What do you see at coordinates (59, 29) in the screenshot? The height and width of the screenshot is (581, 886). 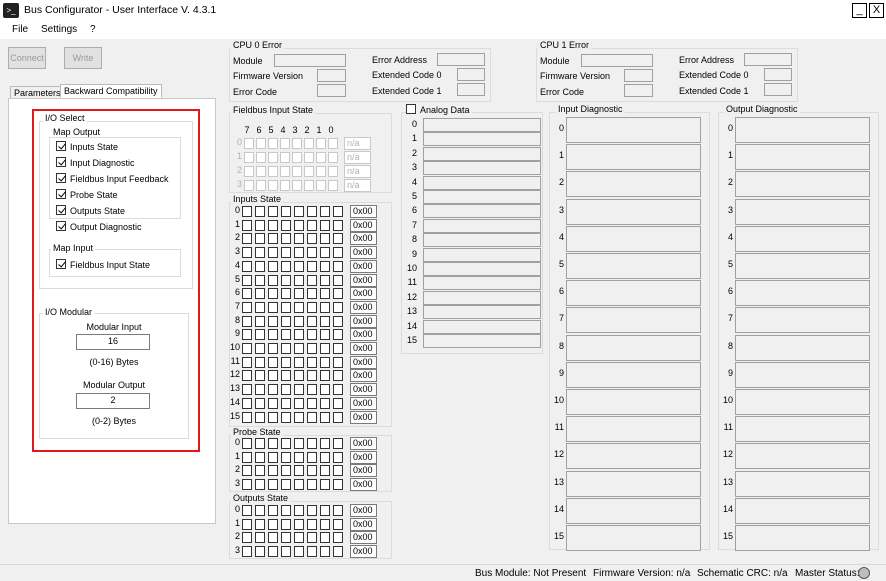 I see `menu-settings: Settings` at bounding box center [59, 29].